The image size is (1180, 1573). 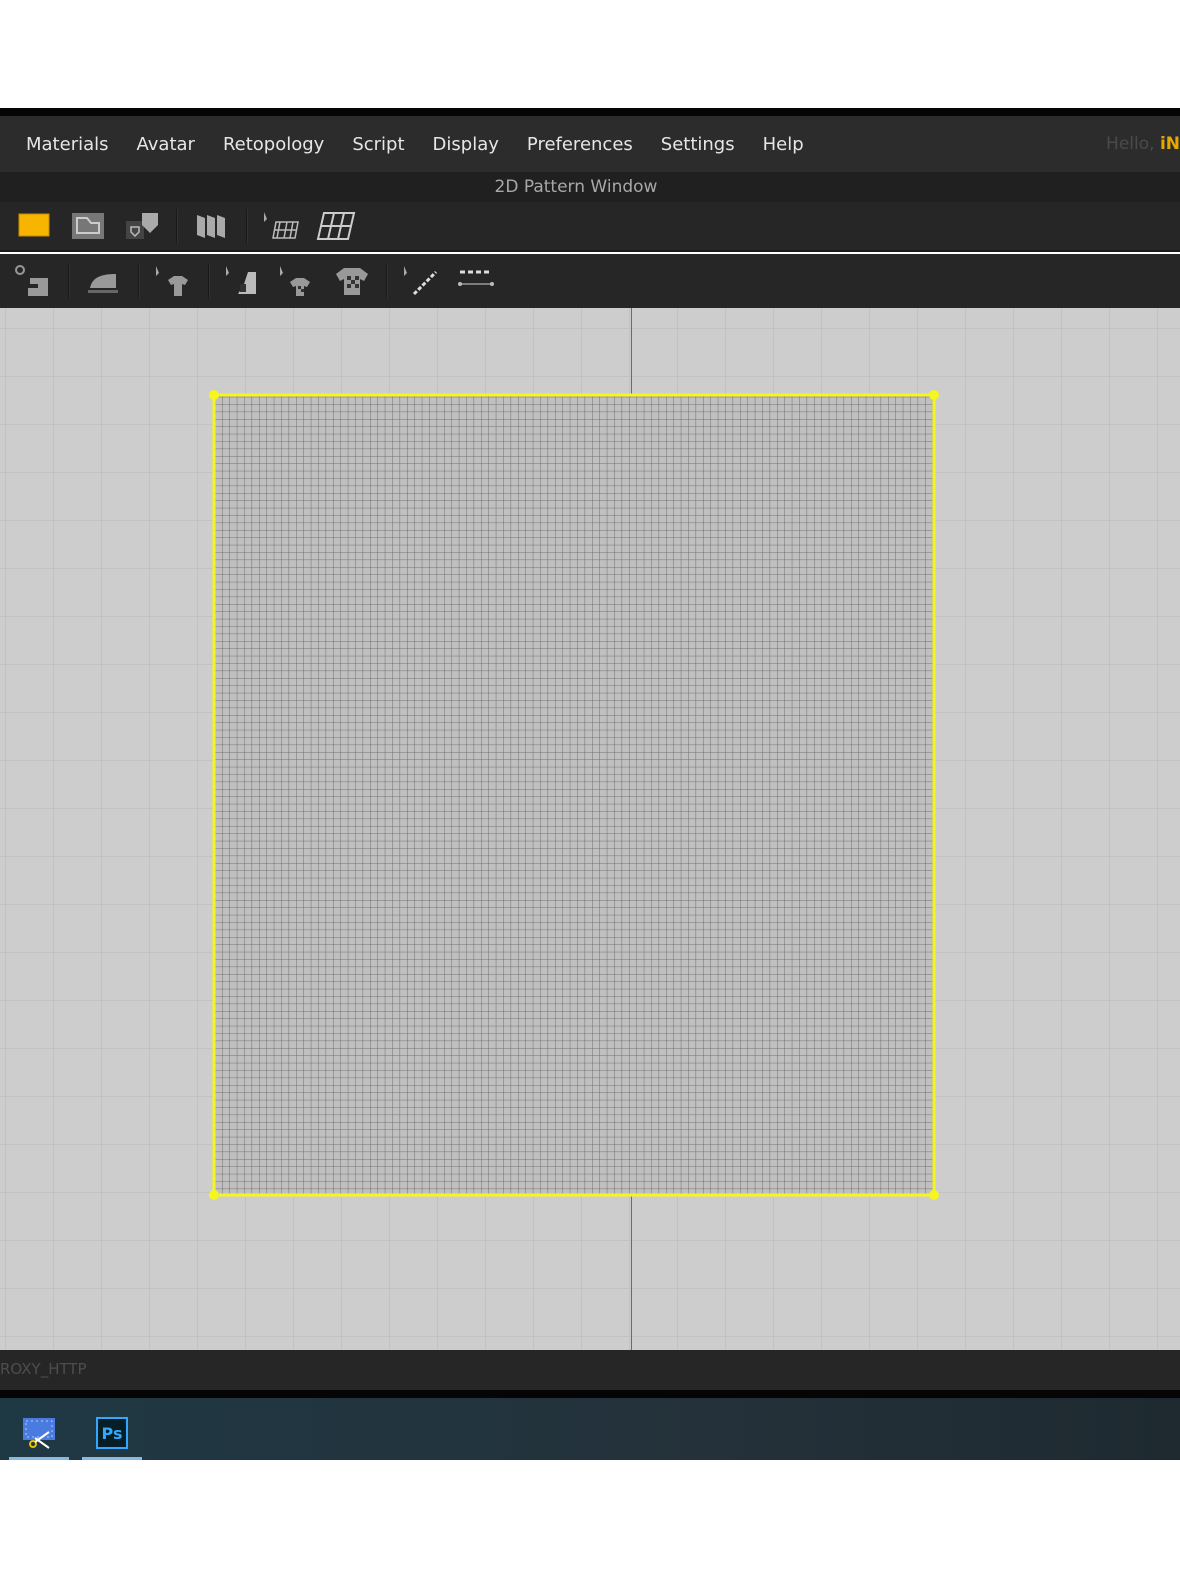 What do you see at coordinates (352, 281) in the screenshot?
I see `texture-garment-icon` at bounding box center [352, 281].